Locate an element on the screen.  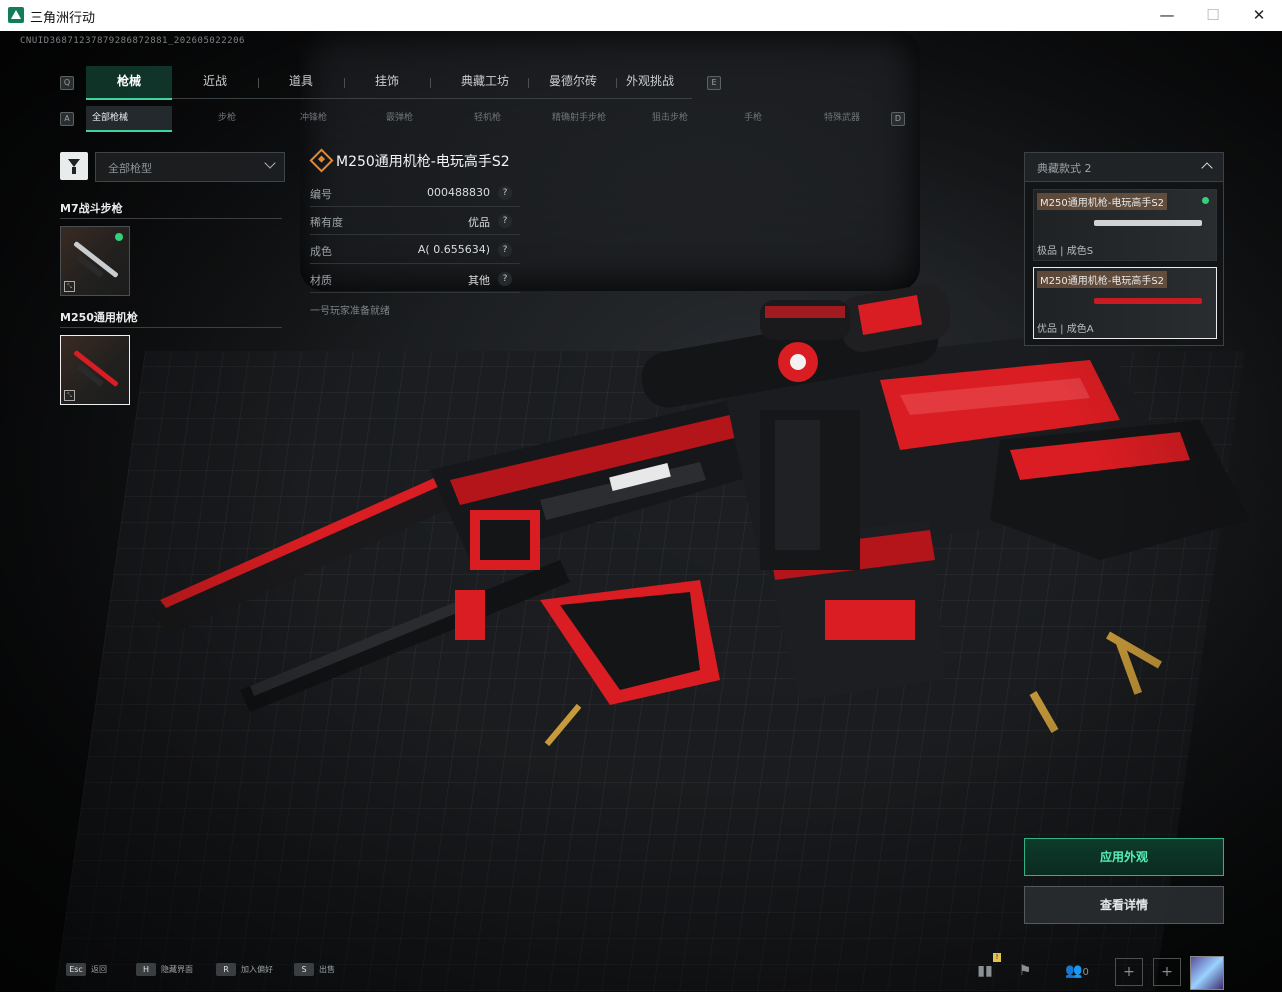
key-r: R is located at coordinates (226, 969).